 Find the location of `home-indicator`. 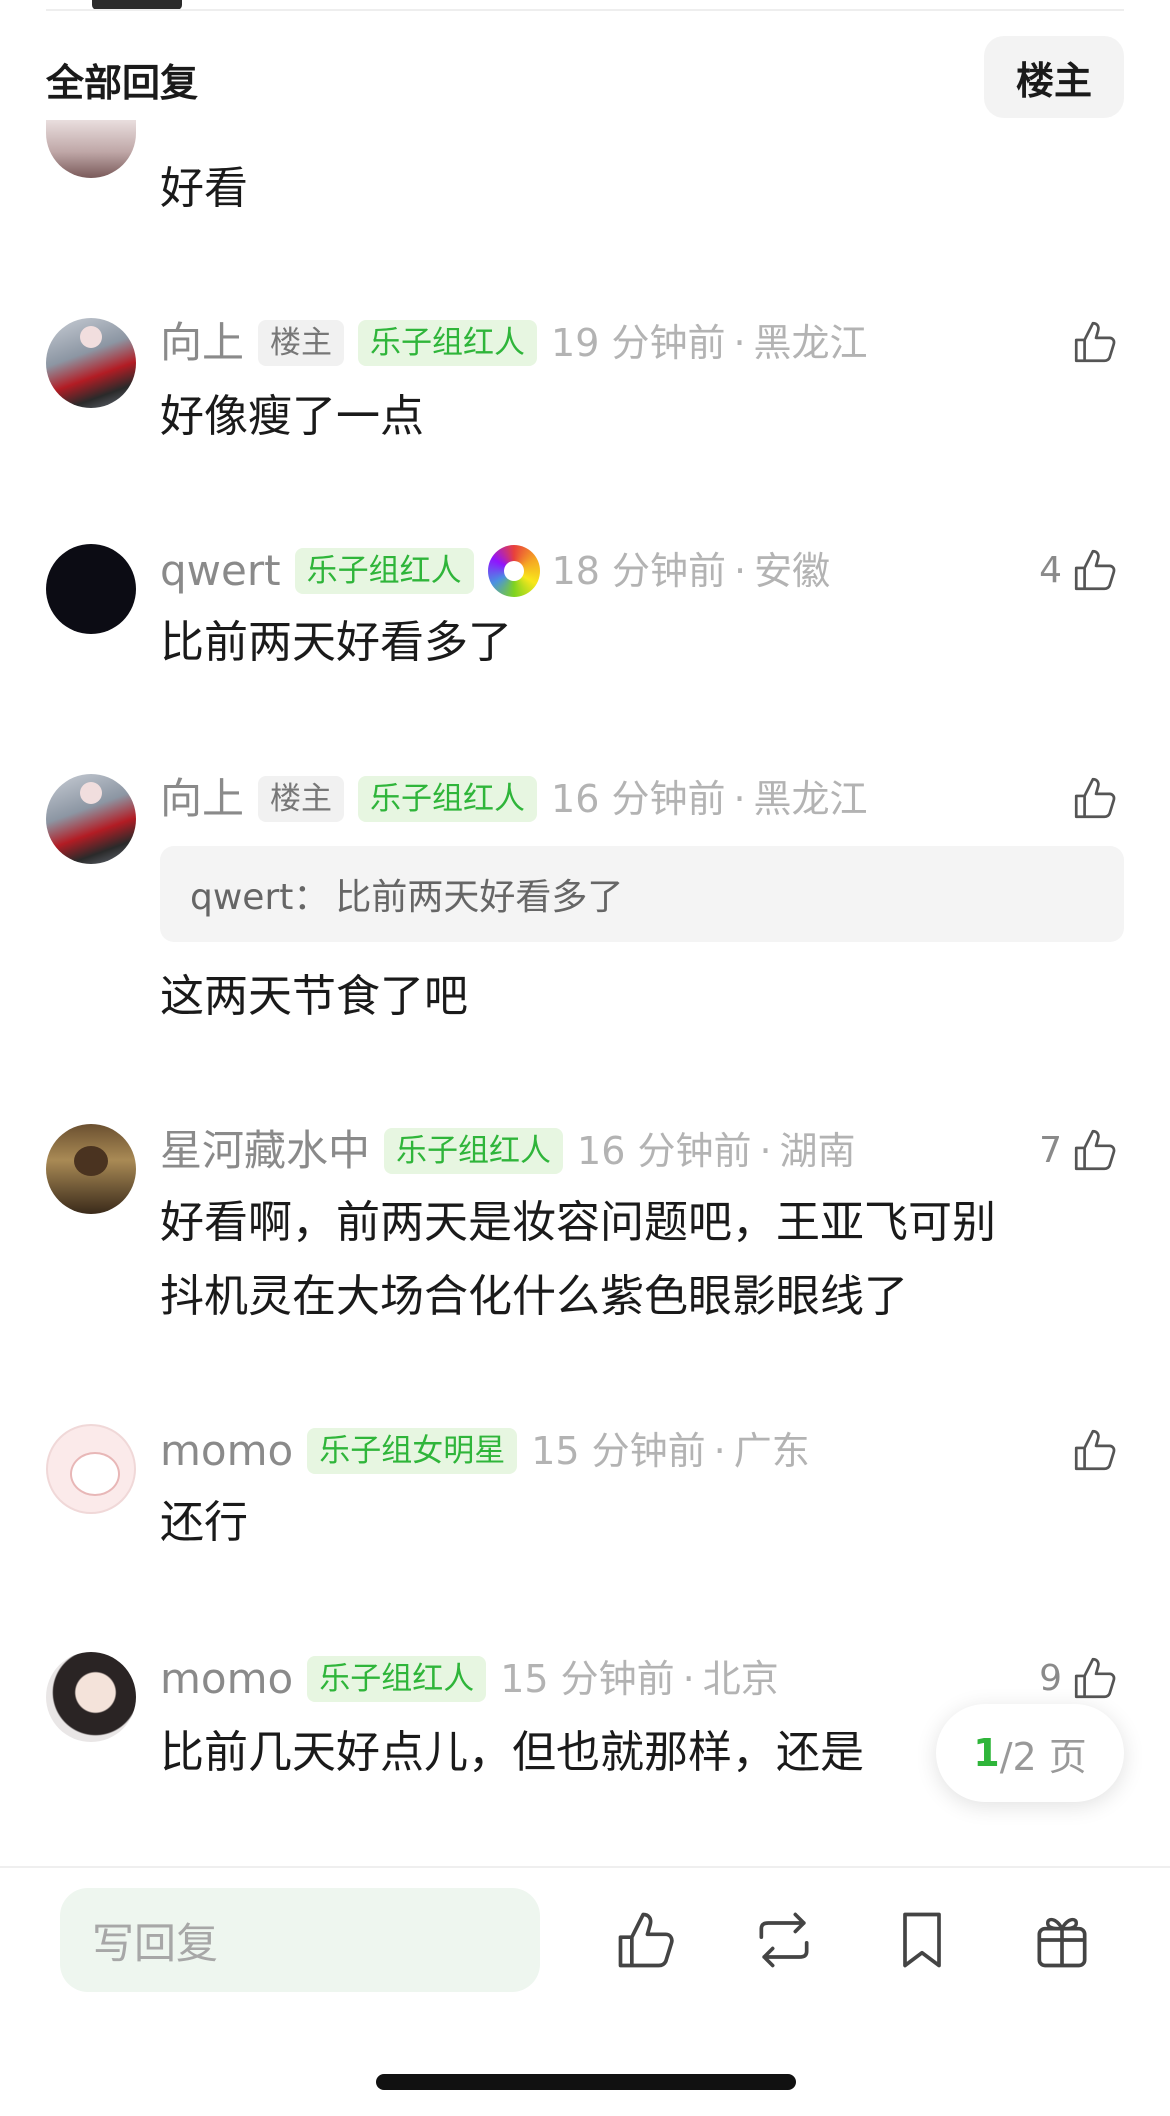

home-indicator is located at coordinates (586, 2082).